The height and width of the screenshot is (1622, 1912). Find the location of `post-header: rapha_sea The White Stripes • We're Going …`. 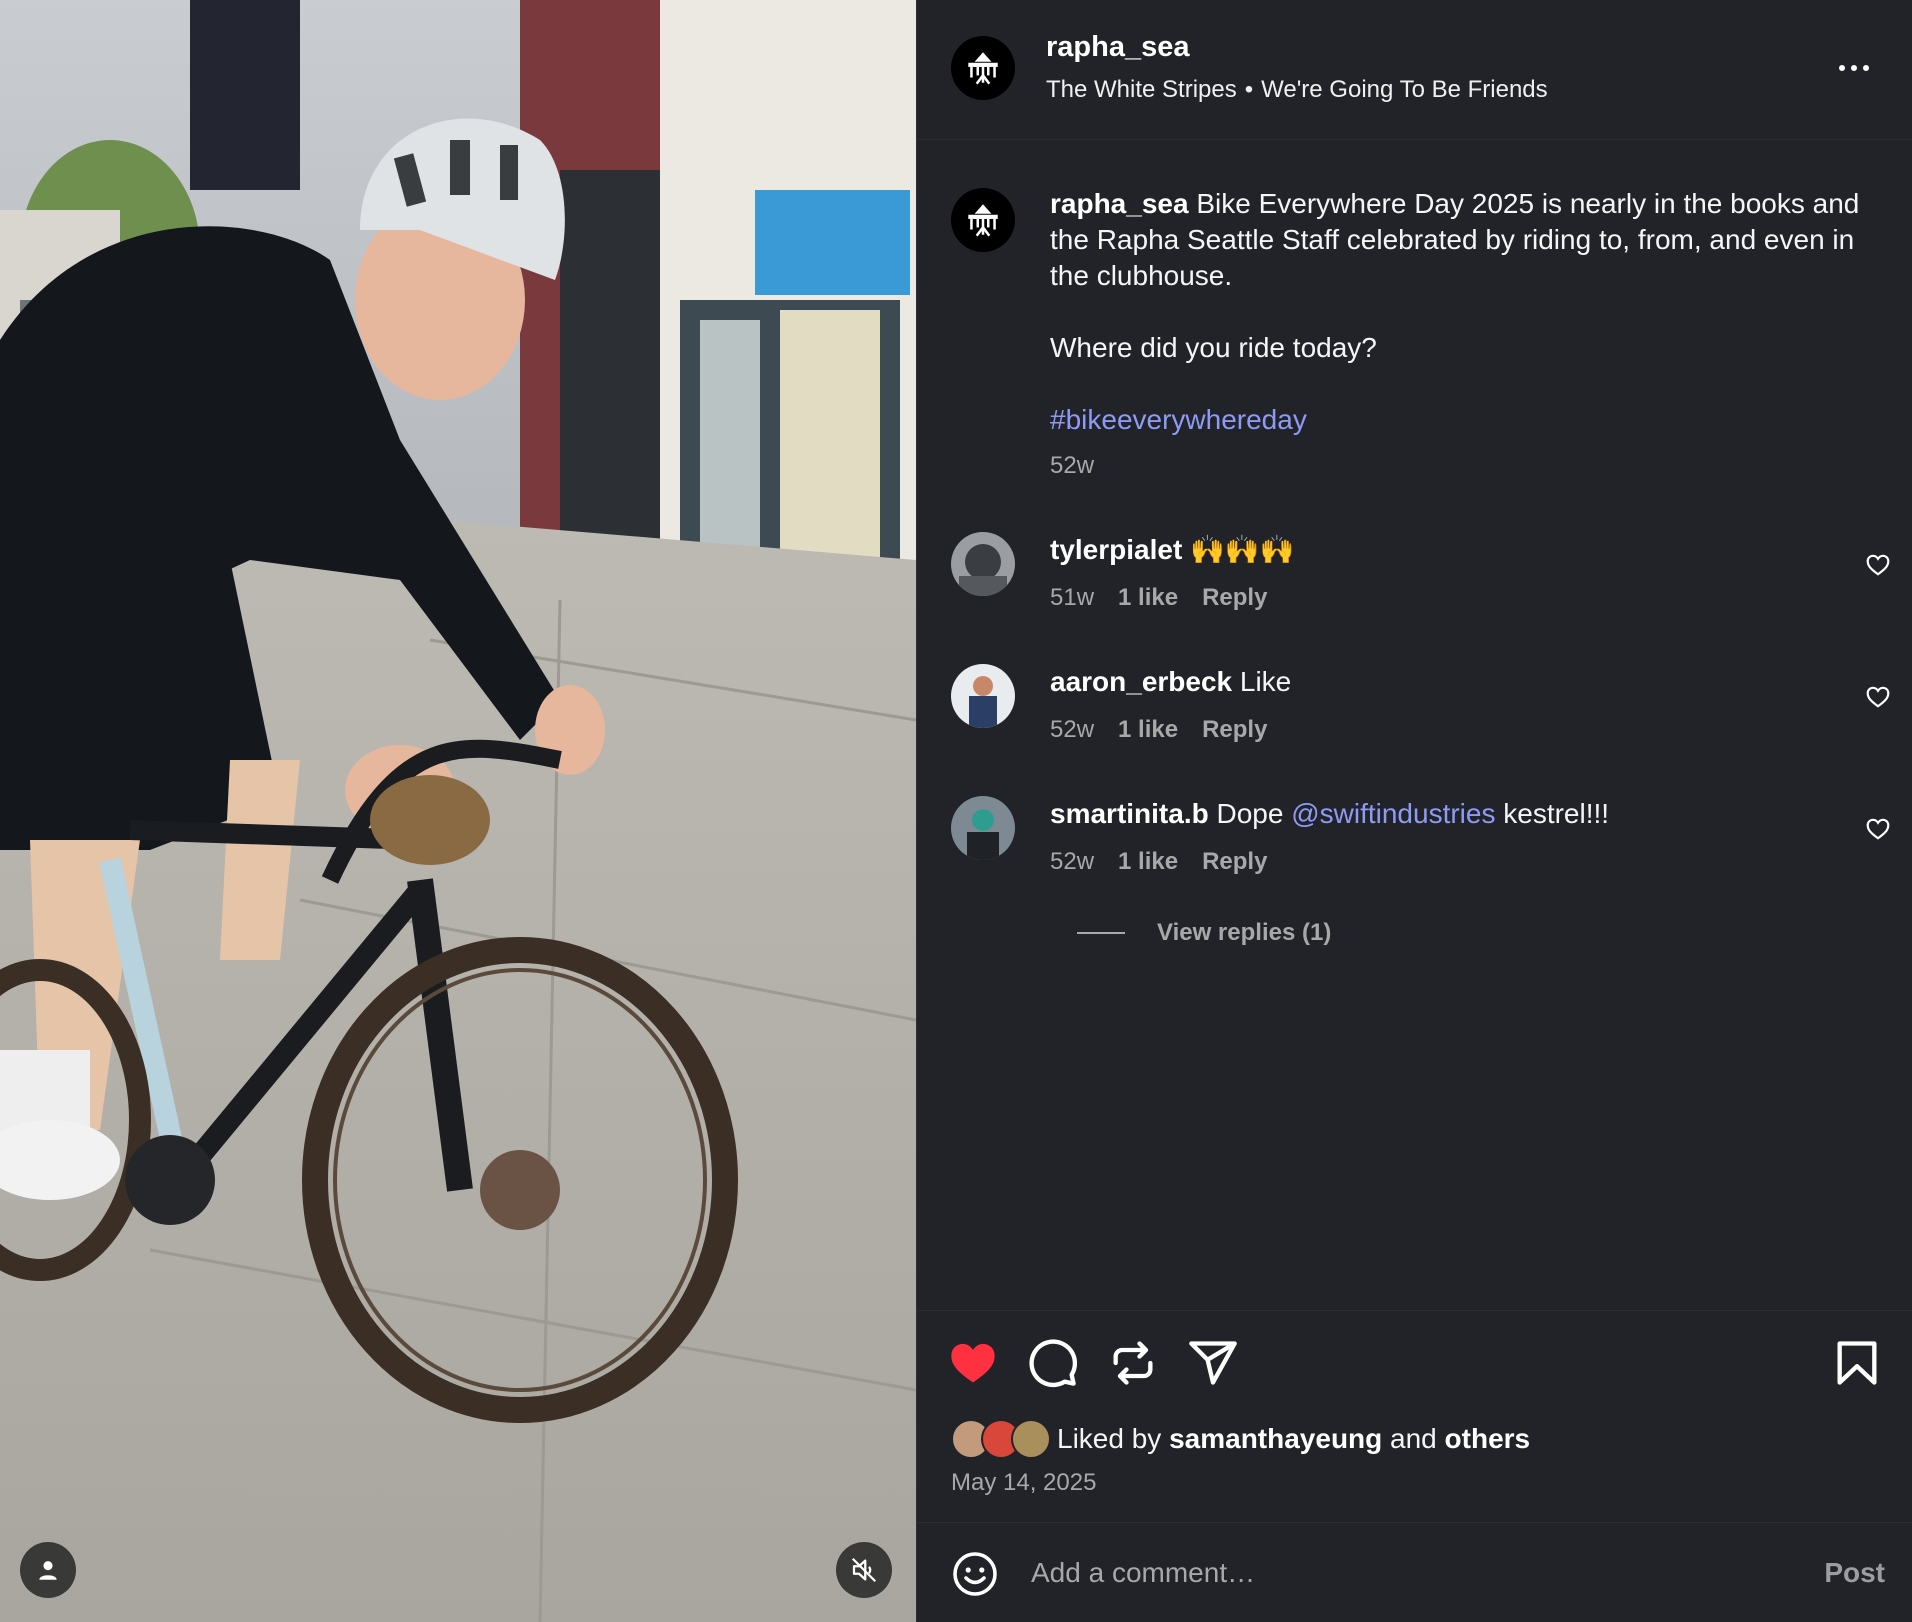

post-header: rapha_sea The White Stripes • We're Going … is located at coordinates (1414, 70).